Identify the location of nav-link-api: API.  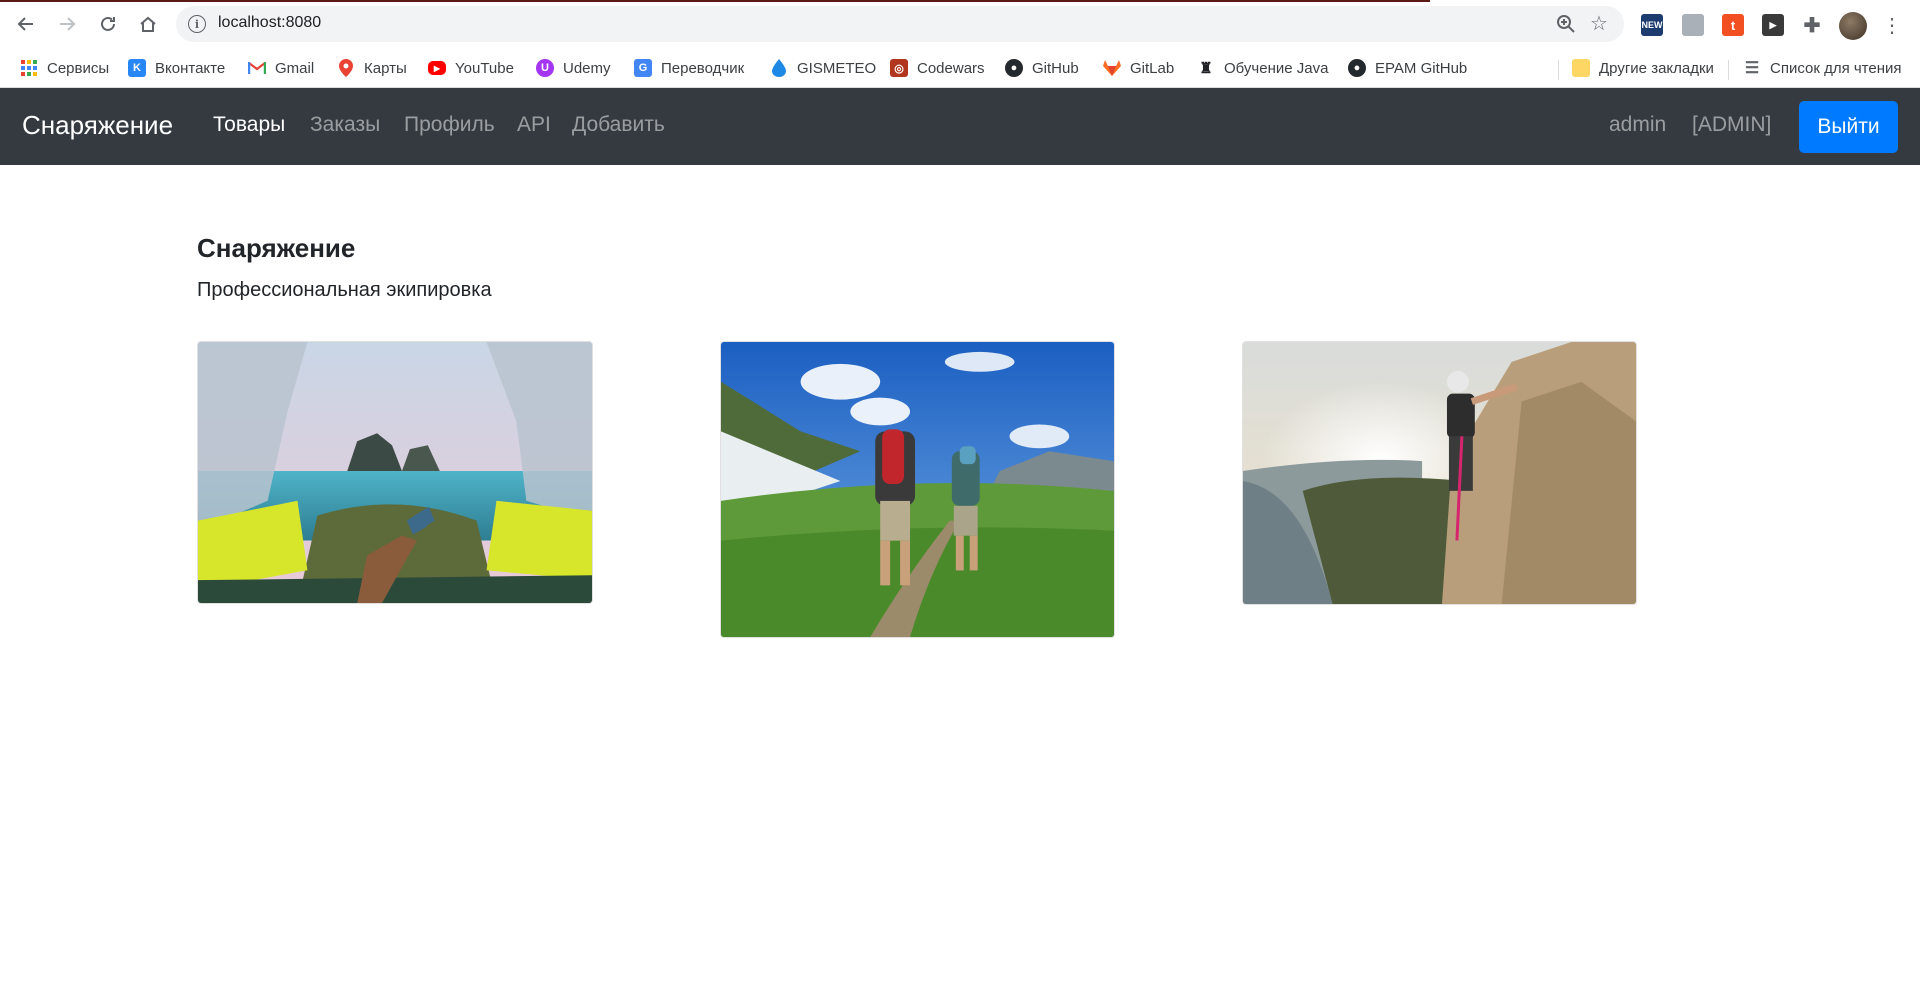
(534, 125).